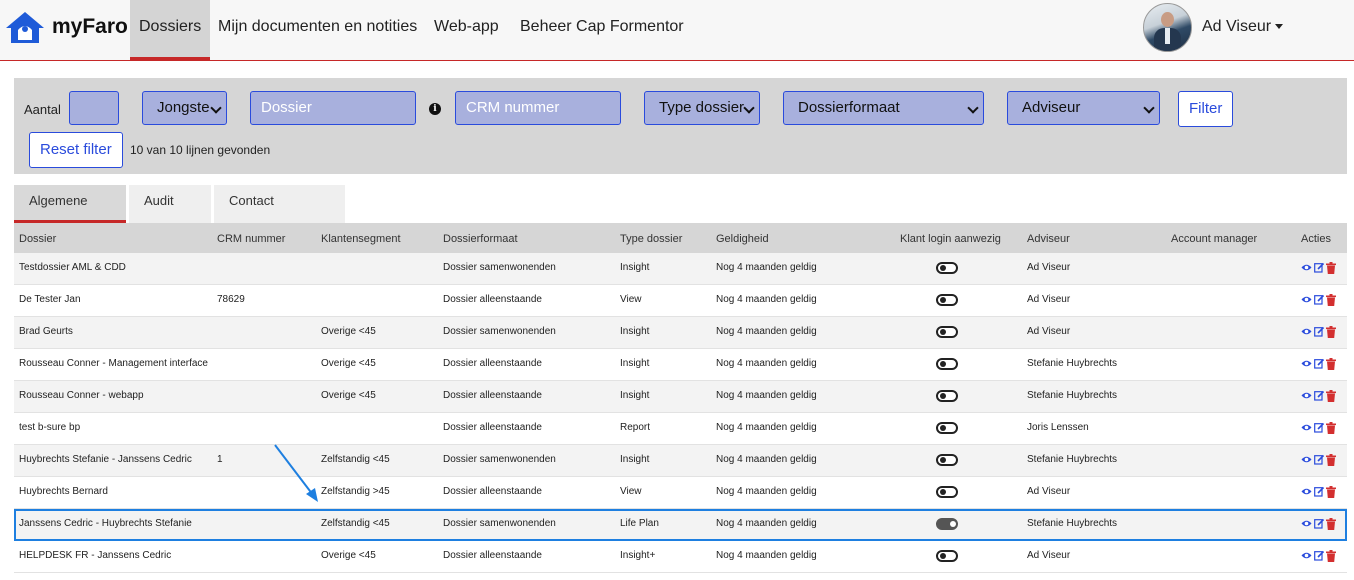 The height and width of the screenshot is (580, 1354). I want to click on user-menu: Ad Viseur, so click(1243, 27).